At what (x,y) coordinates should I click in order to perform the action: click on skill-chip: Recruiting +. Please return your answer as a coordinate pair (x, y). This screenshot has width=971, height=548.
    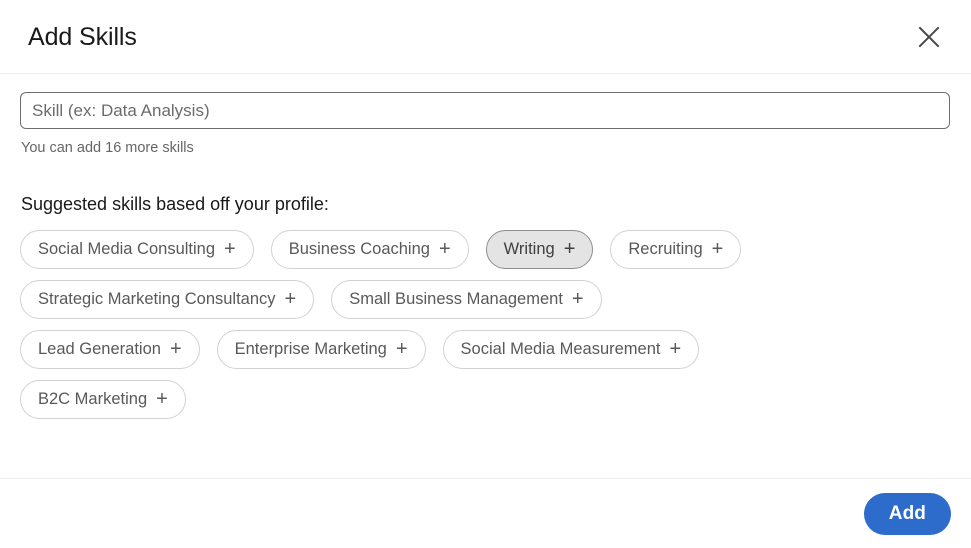
    Looking at the image, I should click on (676, 249).